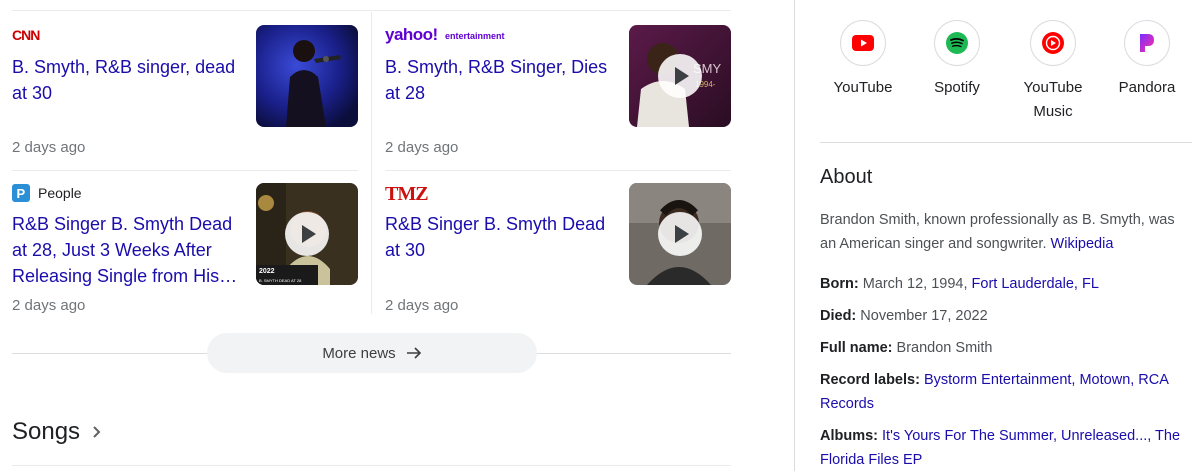 The width and height of the screenshot is (1200, 471). What do you see at coordinates (794, 235) in the screenshot?
I see `panel-divider` at bounding box center [794, 235].